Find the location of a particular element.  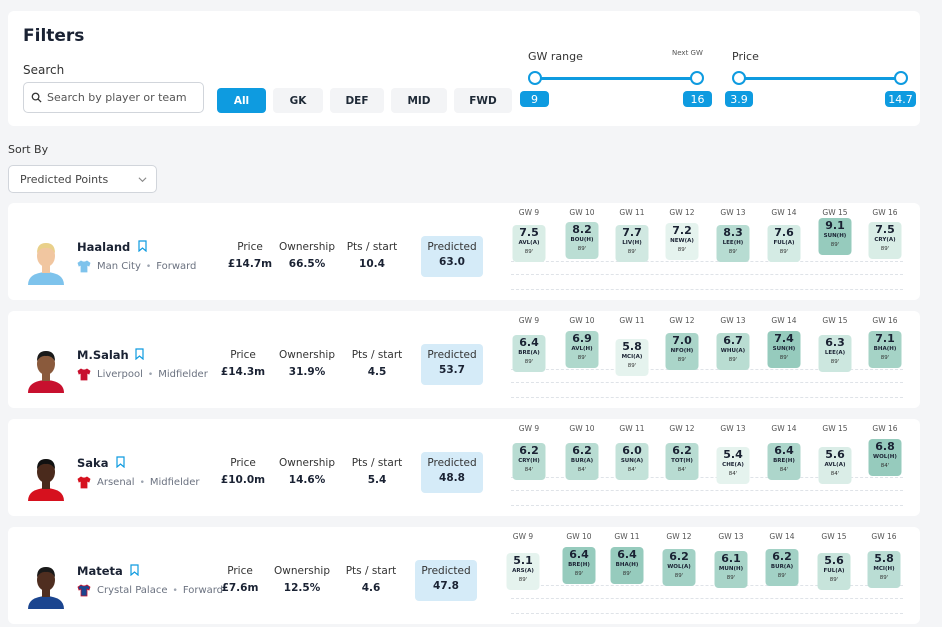

fixture-prediction-cell: 7.5 CRY(A) 89' is located at coordinates (885, 240).